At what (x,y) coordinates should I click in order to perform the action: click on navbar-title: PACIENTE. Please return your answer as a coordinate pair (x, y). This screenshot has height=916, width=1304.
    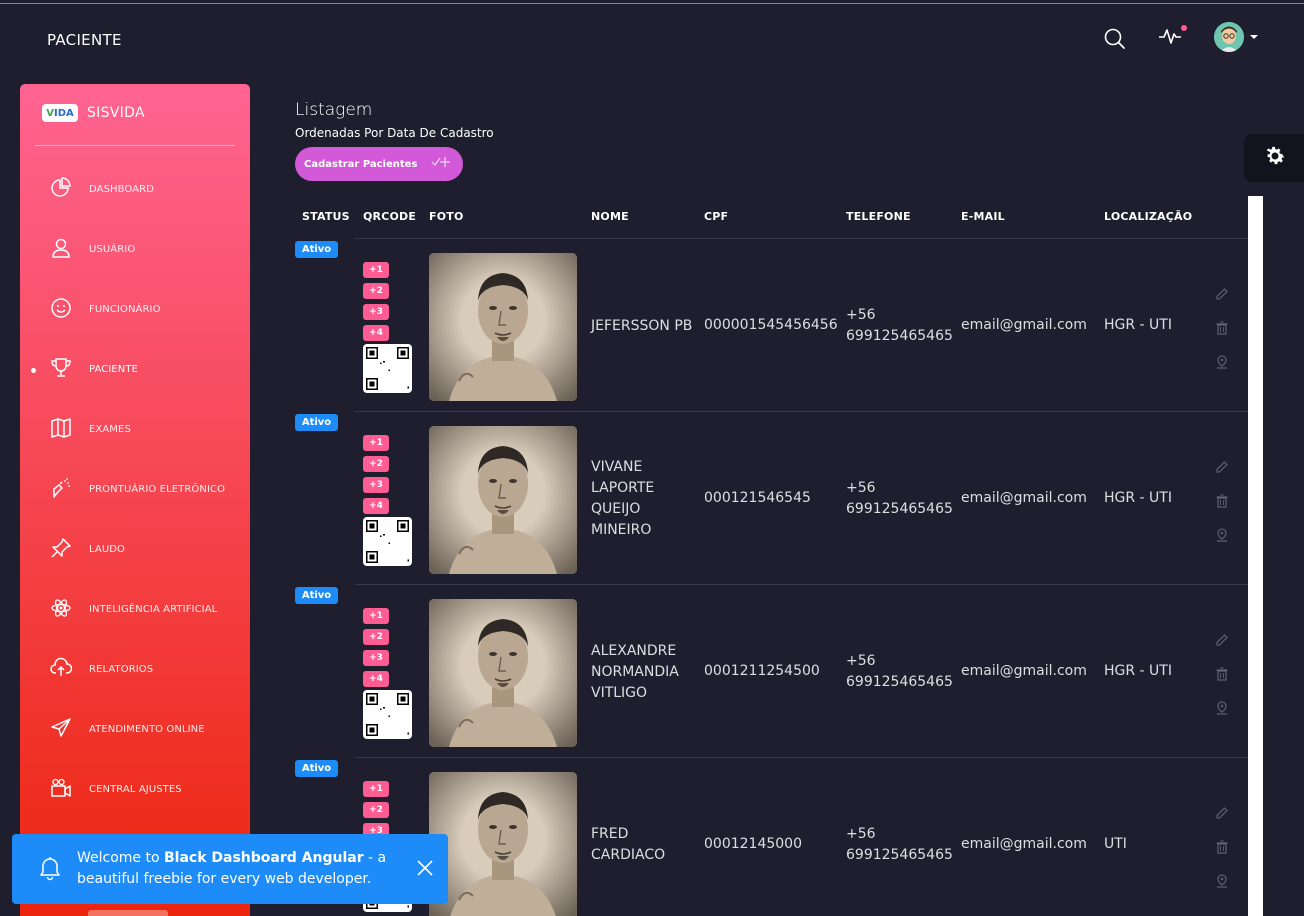
    Looking at the image, I should click on (84, 40).